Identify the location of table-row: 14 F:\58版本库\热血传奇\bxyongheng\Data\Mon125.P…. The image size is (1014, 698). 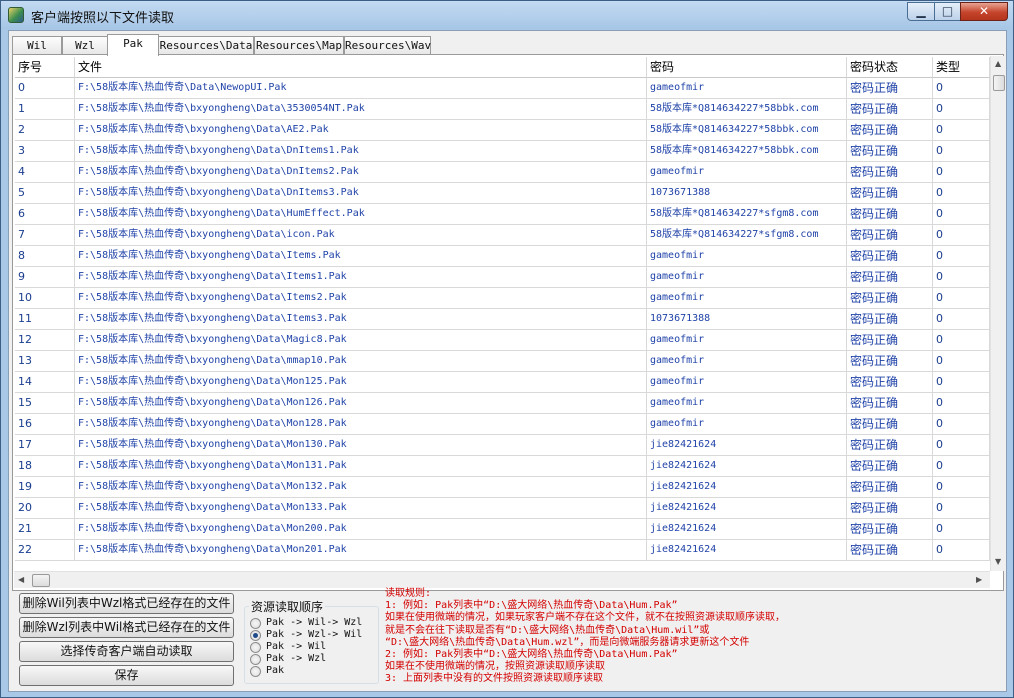
(502, 382).